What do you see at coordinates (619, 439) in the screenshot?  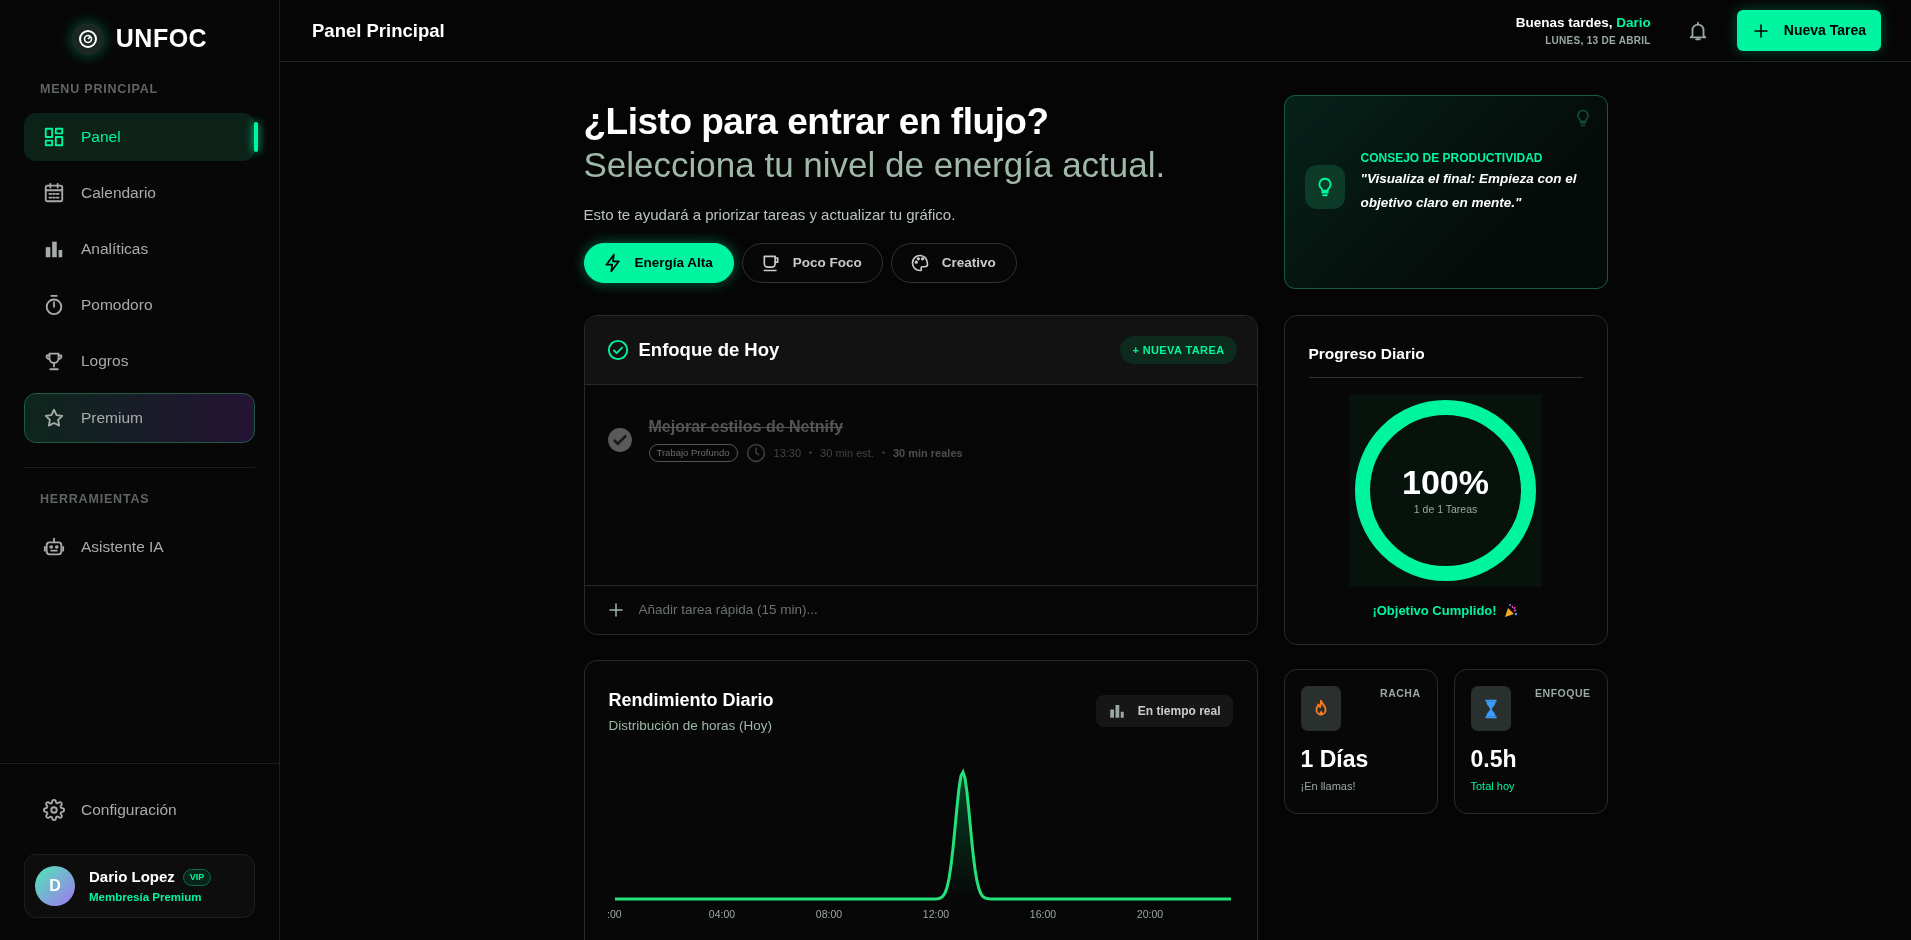 I see `task-checkbox` at bounding box center [619, 439].